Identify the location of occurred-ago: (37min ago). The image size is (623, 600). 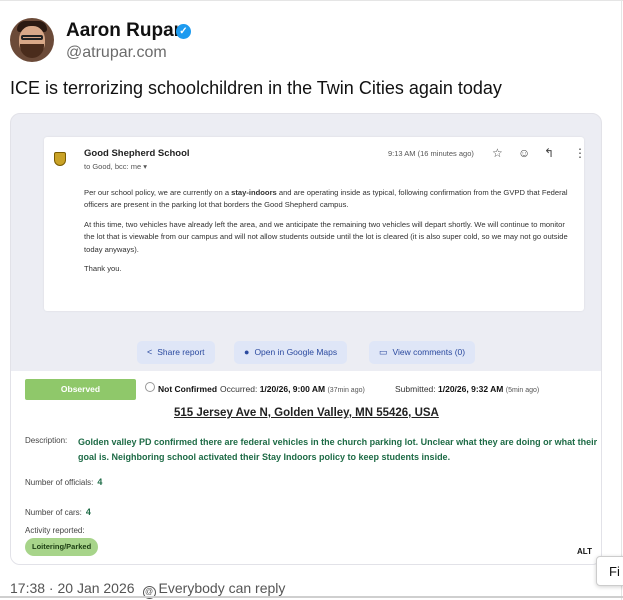
(346, 390).